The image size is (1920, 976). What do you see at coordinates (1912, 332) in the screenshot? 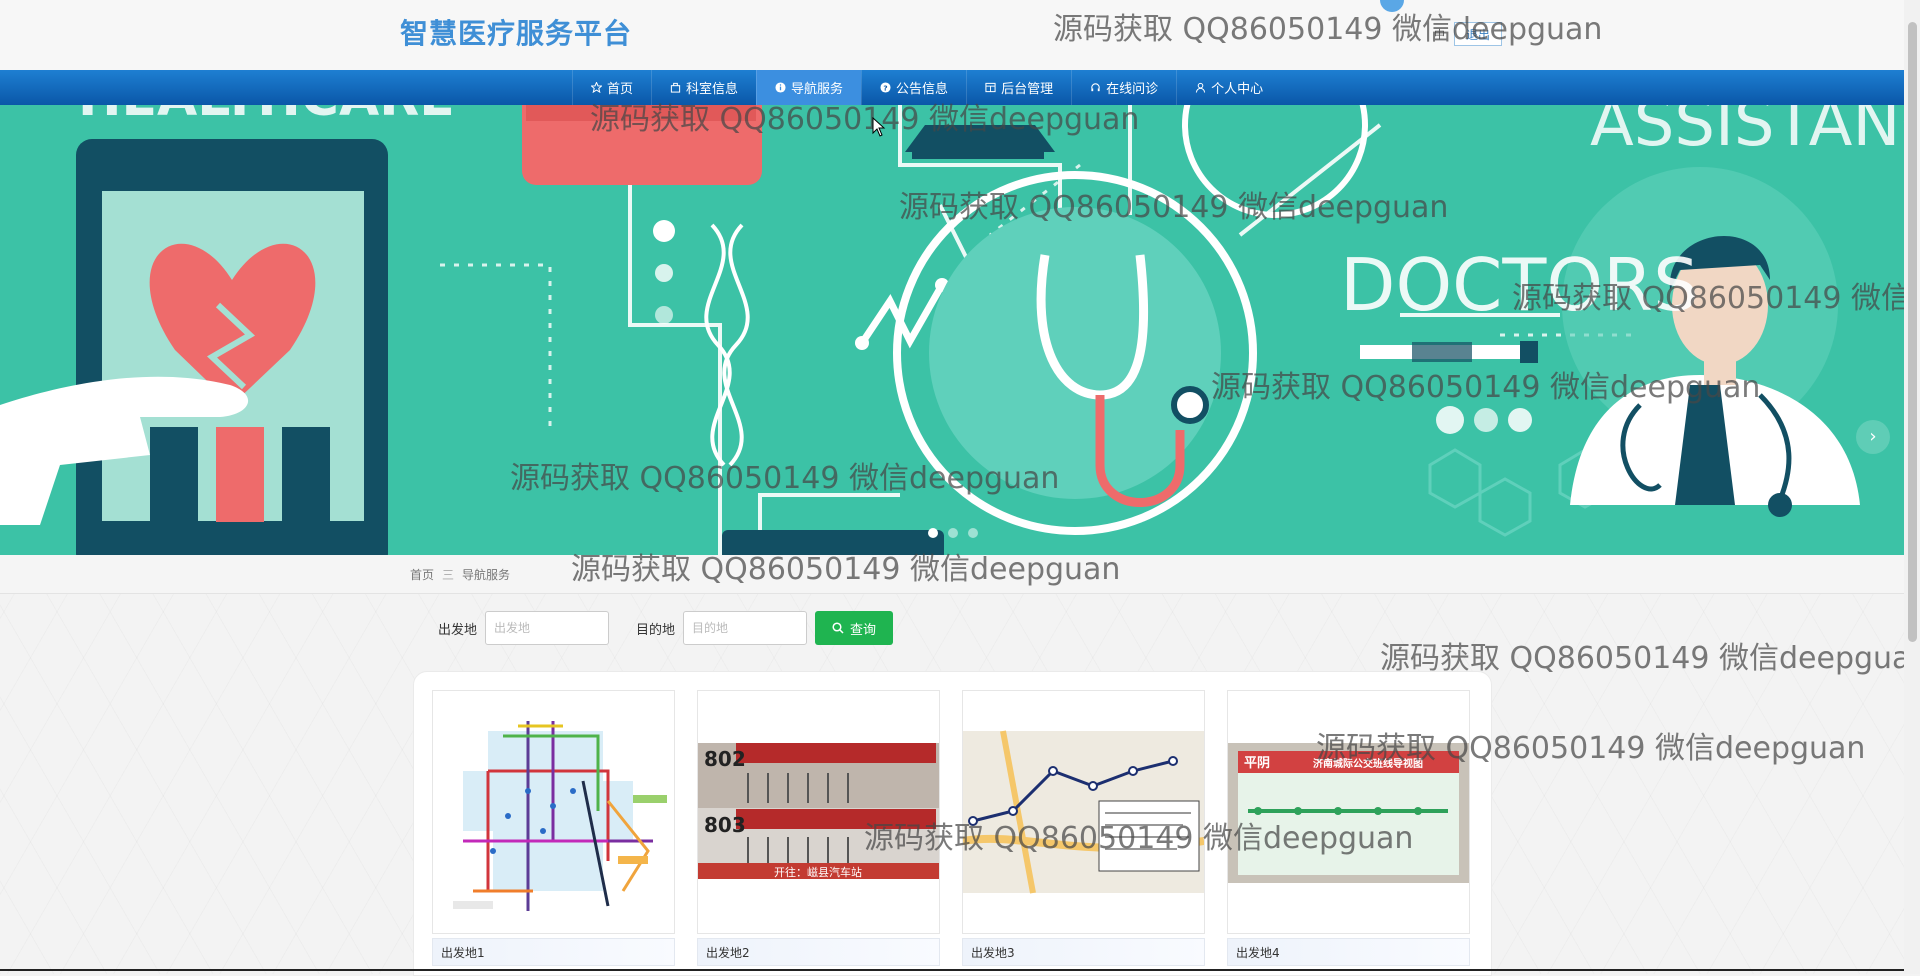
I see `scrollbar-thumb` at bounding box center [1912, 332].